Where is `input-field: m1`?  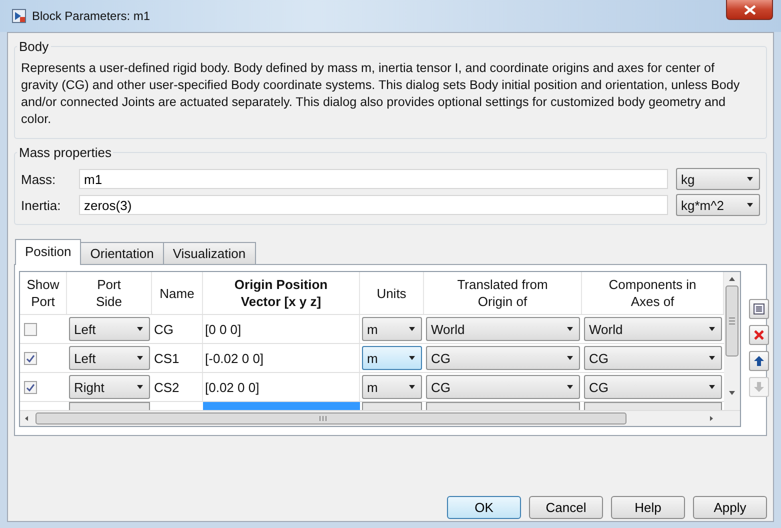 input-field: m1 is located at coordinates (373, 179).